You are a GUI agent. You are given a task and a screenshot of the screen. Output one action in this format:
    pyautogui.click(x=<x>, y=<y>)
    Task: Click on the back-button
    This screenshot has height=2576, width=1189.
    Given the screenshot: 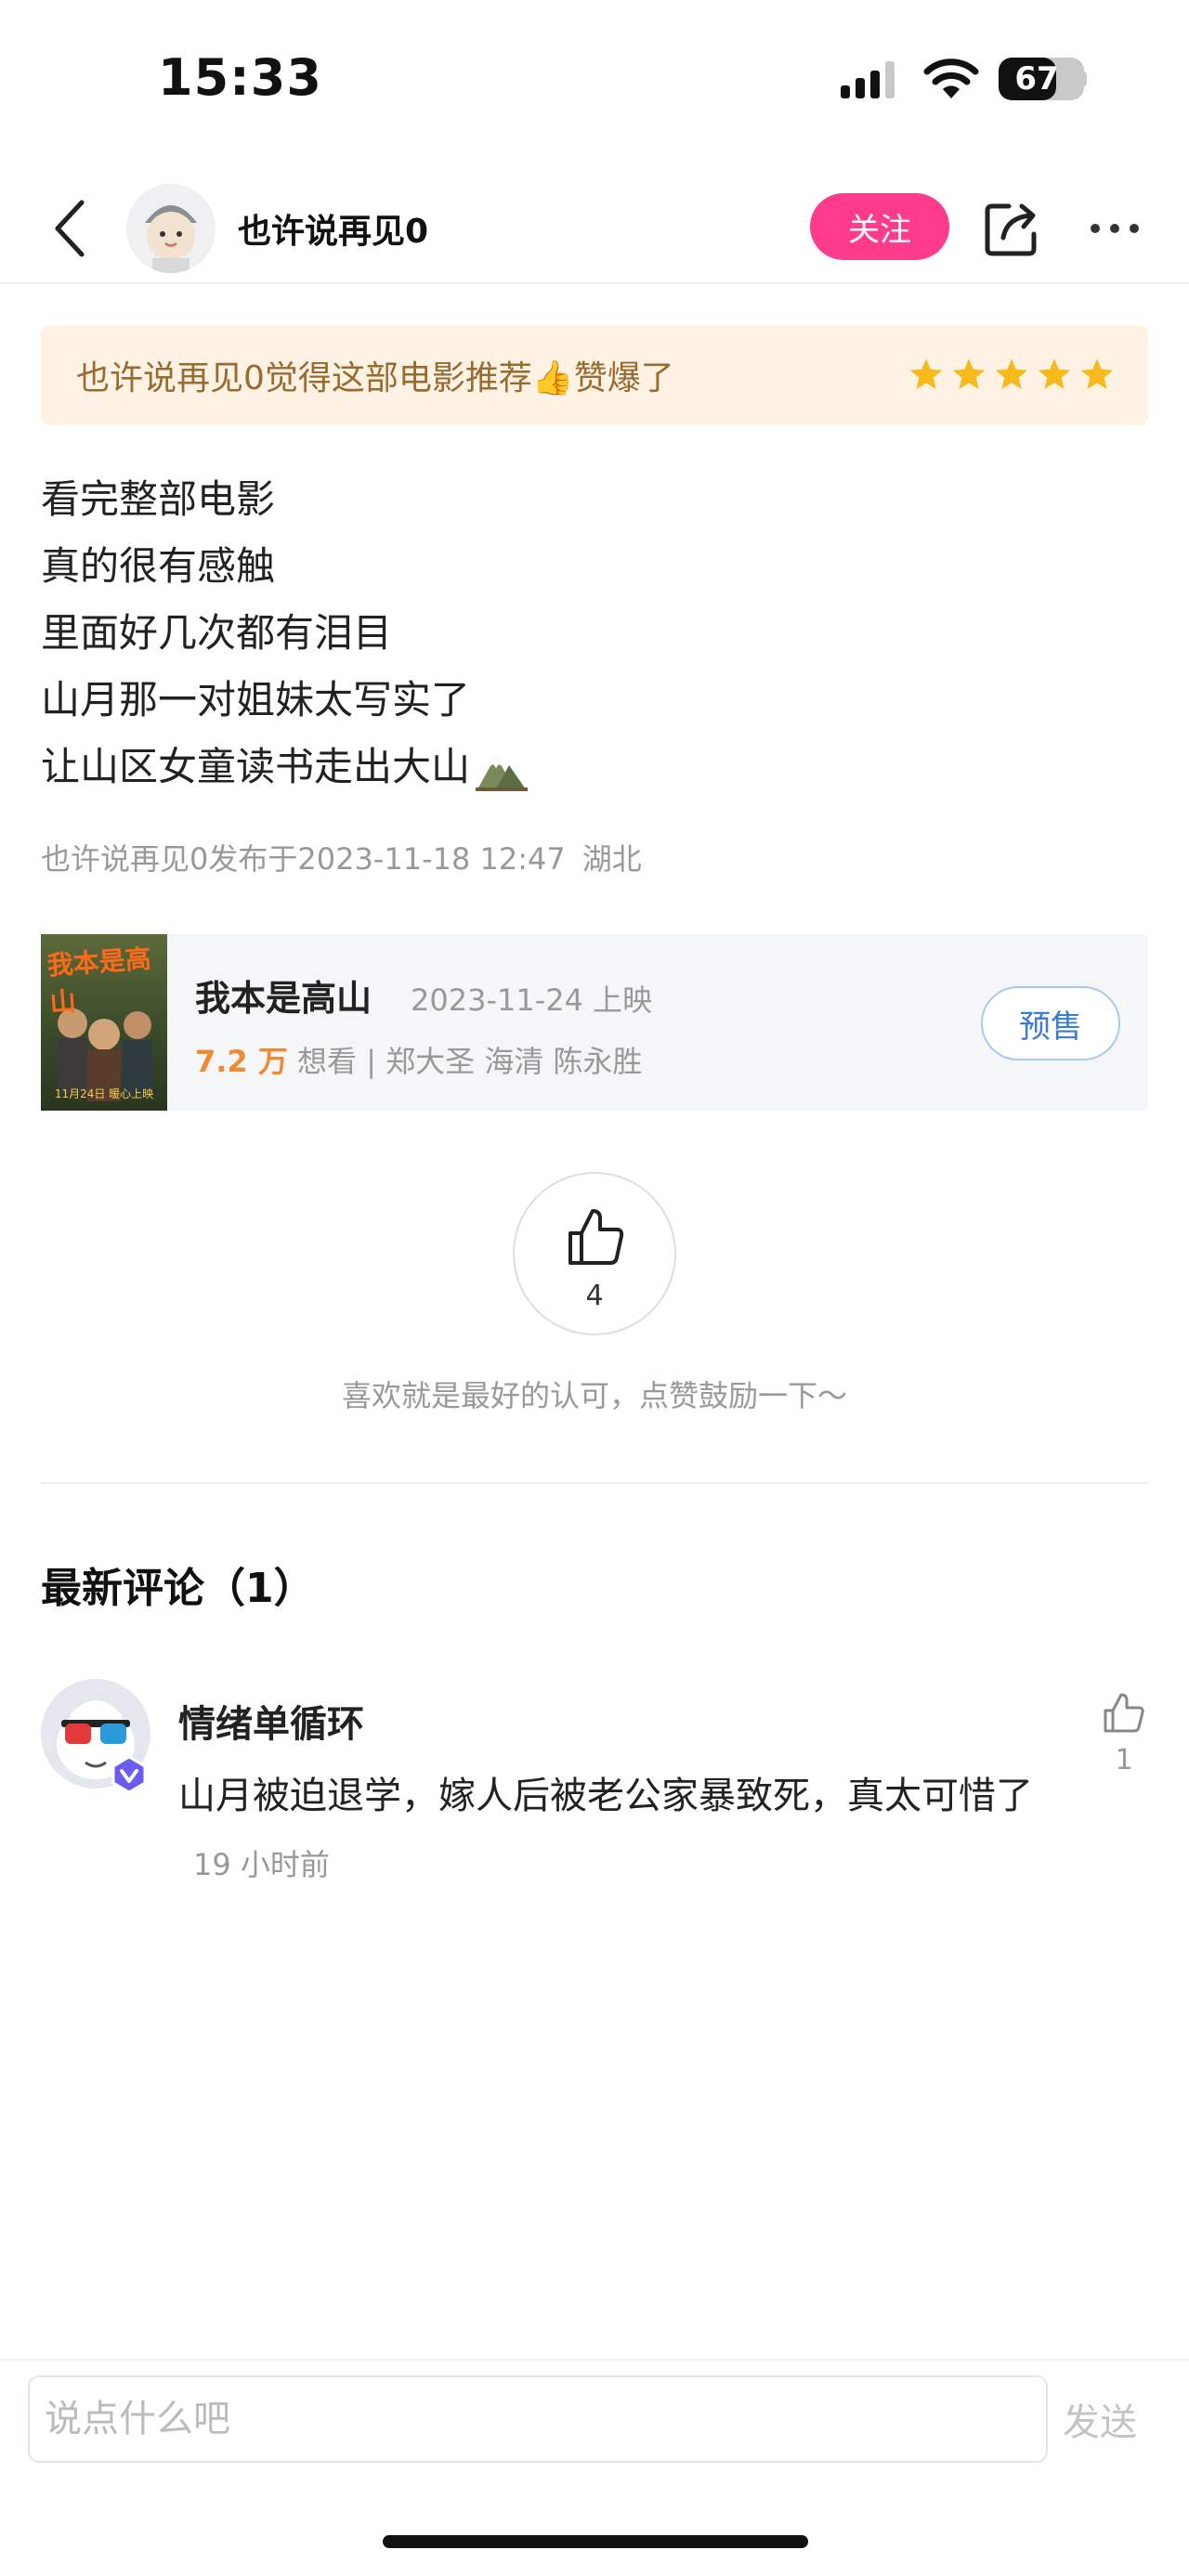 What is the action you would take?
    pyautogui.click(x=71, y=228)
    